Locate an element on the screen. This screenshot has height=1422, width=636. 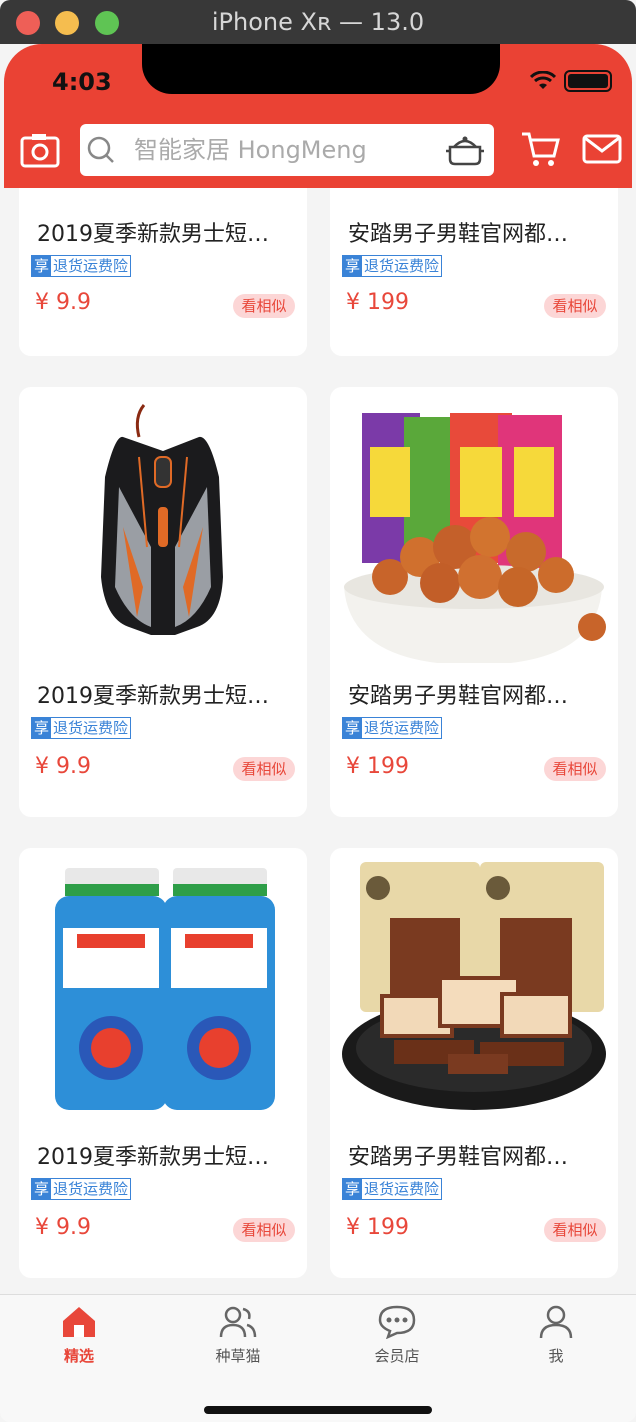
zoom-window-button is located at coordinates (107, 23).